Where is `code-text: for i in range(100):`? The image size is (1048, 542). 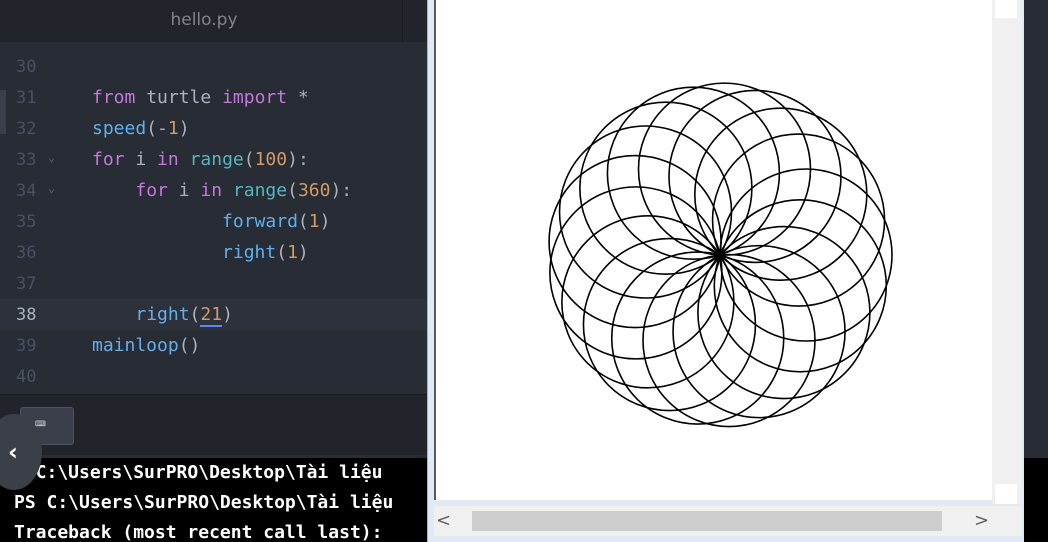 code-text: for i in range(100): is located at coordinates (200, 159).